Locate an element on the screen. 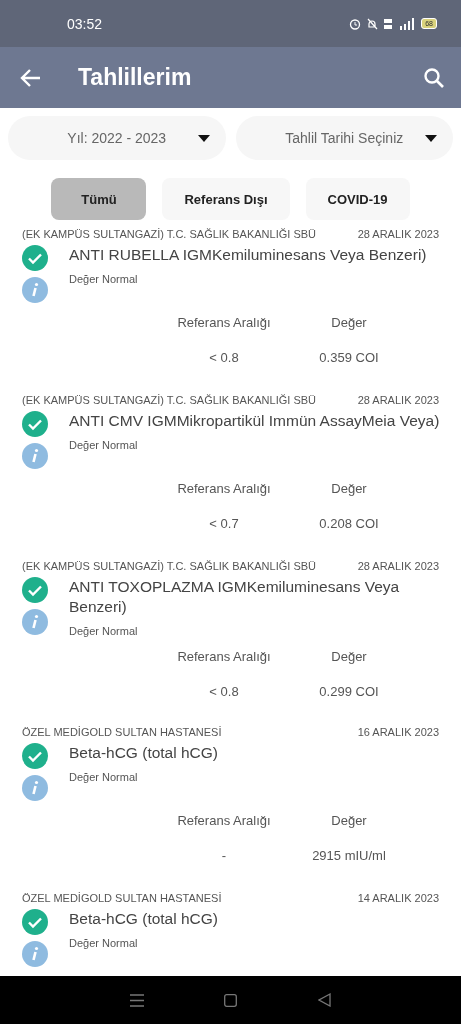 The height and width of the screenshot is (1024, 461). test-name: ANTI TOXOPLAZMA IGMKemiluminesans Veya Benzeri) is located at coordinates (235, 597).